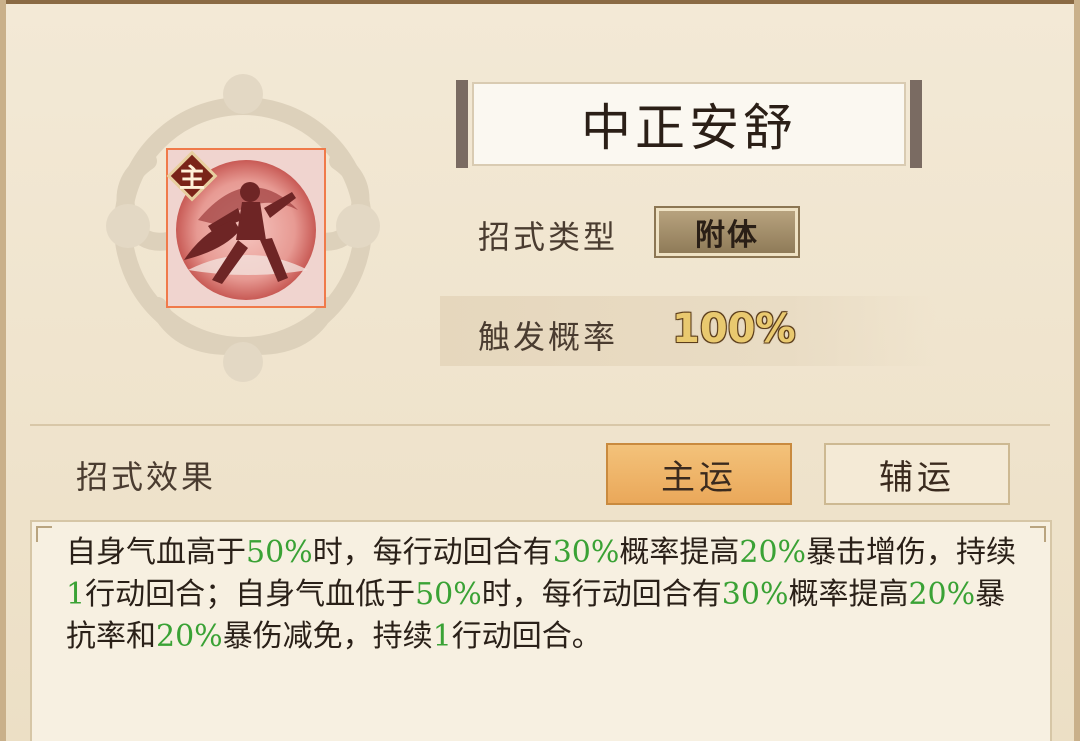 The image size is (1080, 741). Describe the element at coordinates (734, 329) in the screenshot. I see `trigger-value: 100%` at that location.